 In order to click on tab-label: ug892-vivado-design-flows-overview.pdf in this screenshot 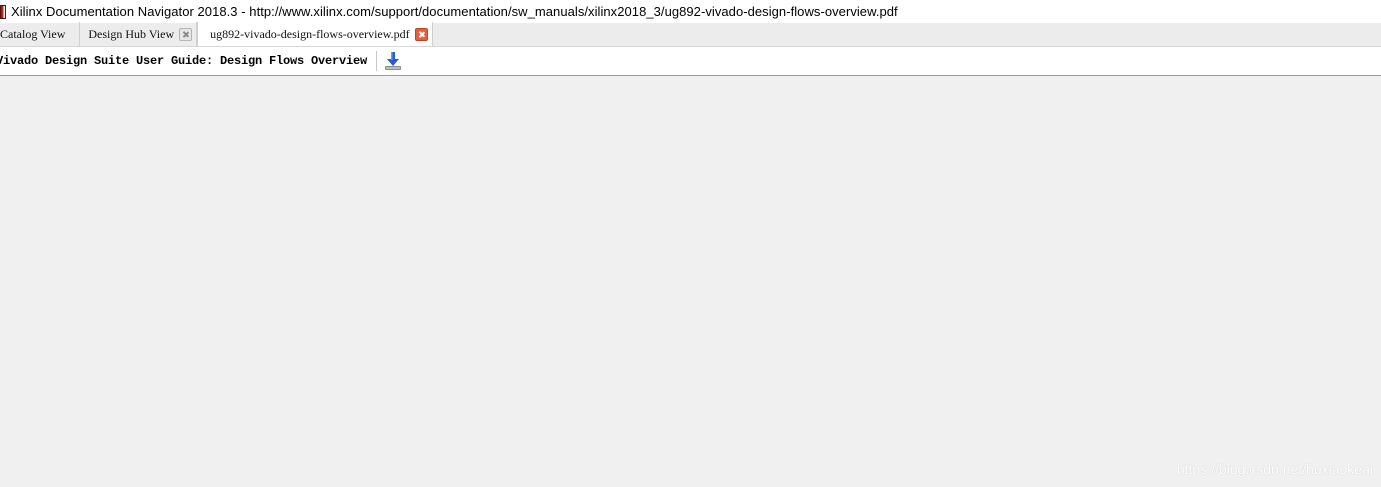, I will do `click(310, 33)`.